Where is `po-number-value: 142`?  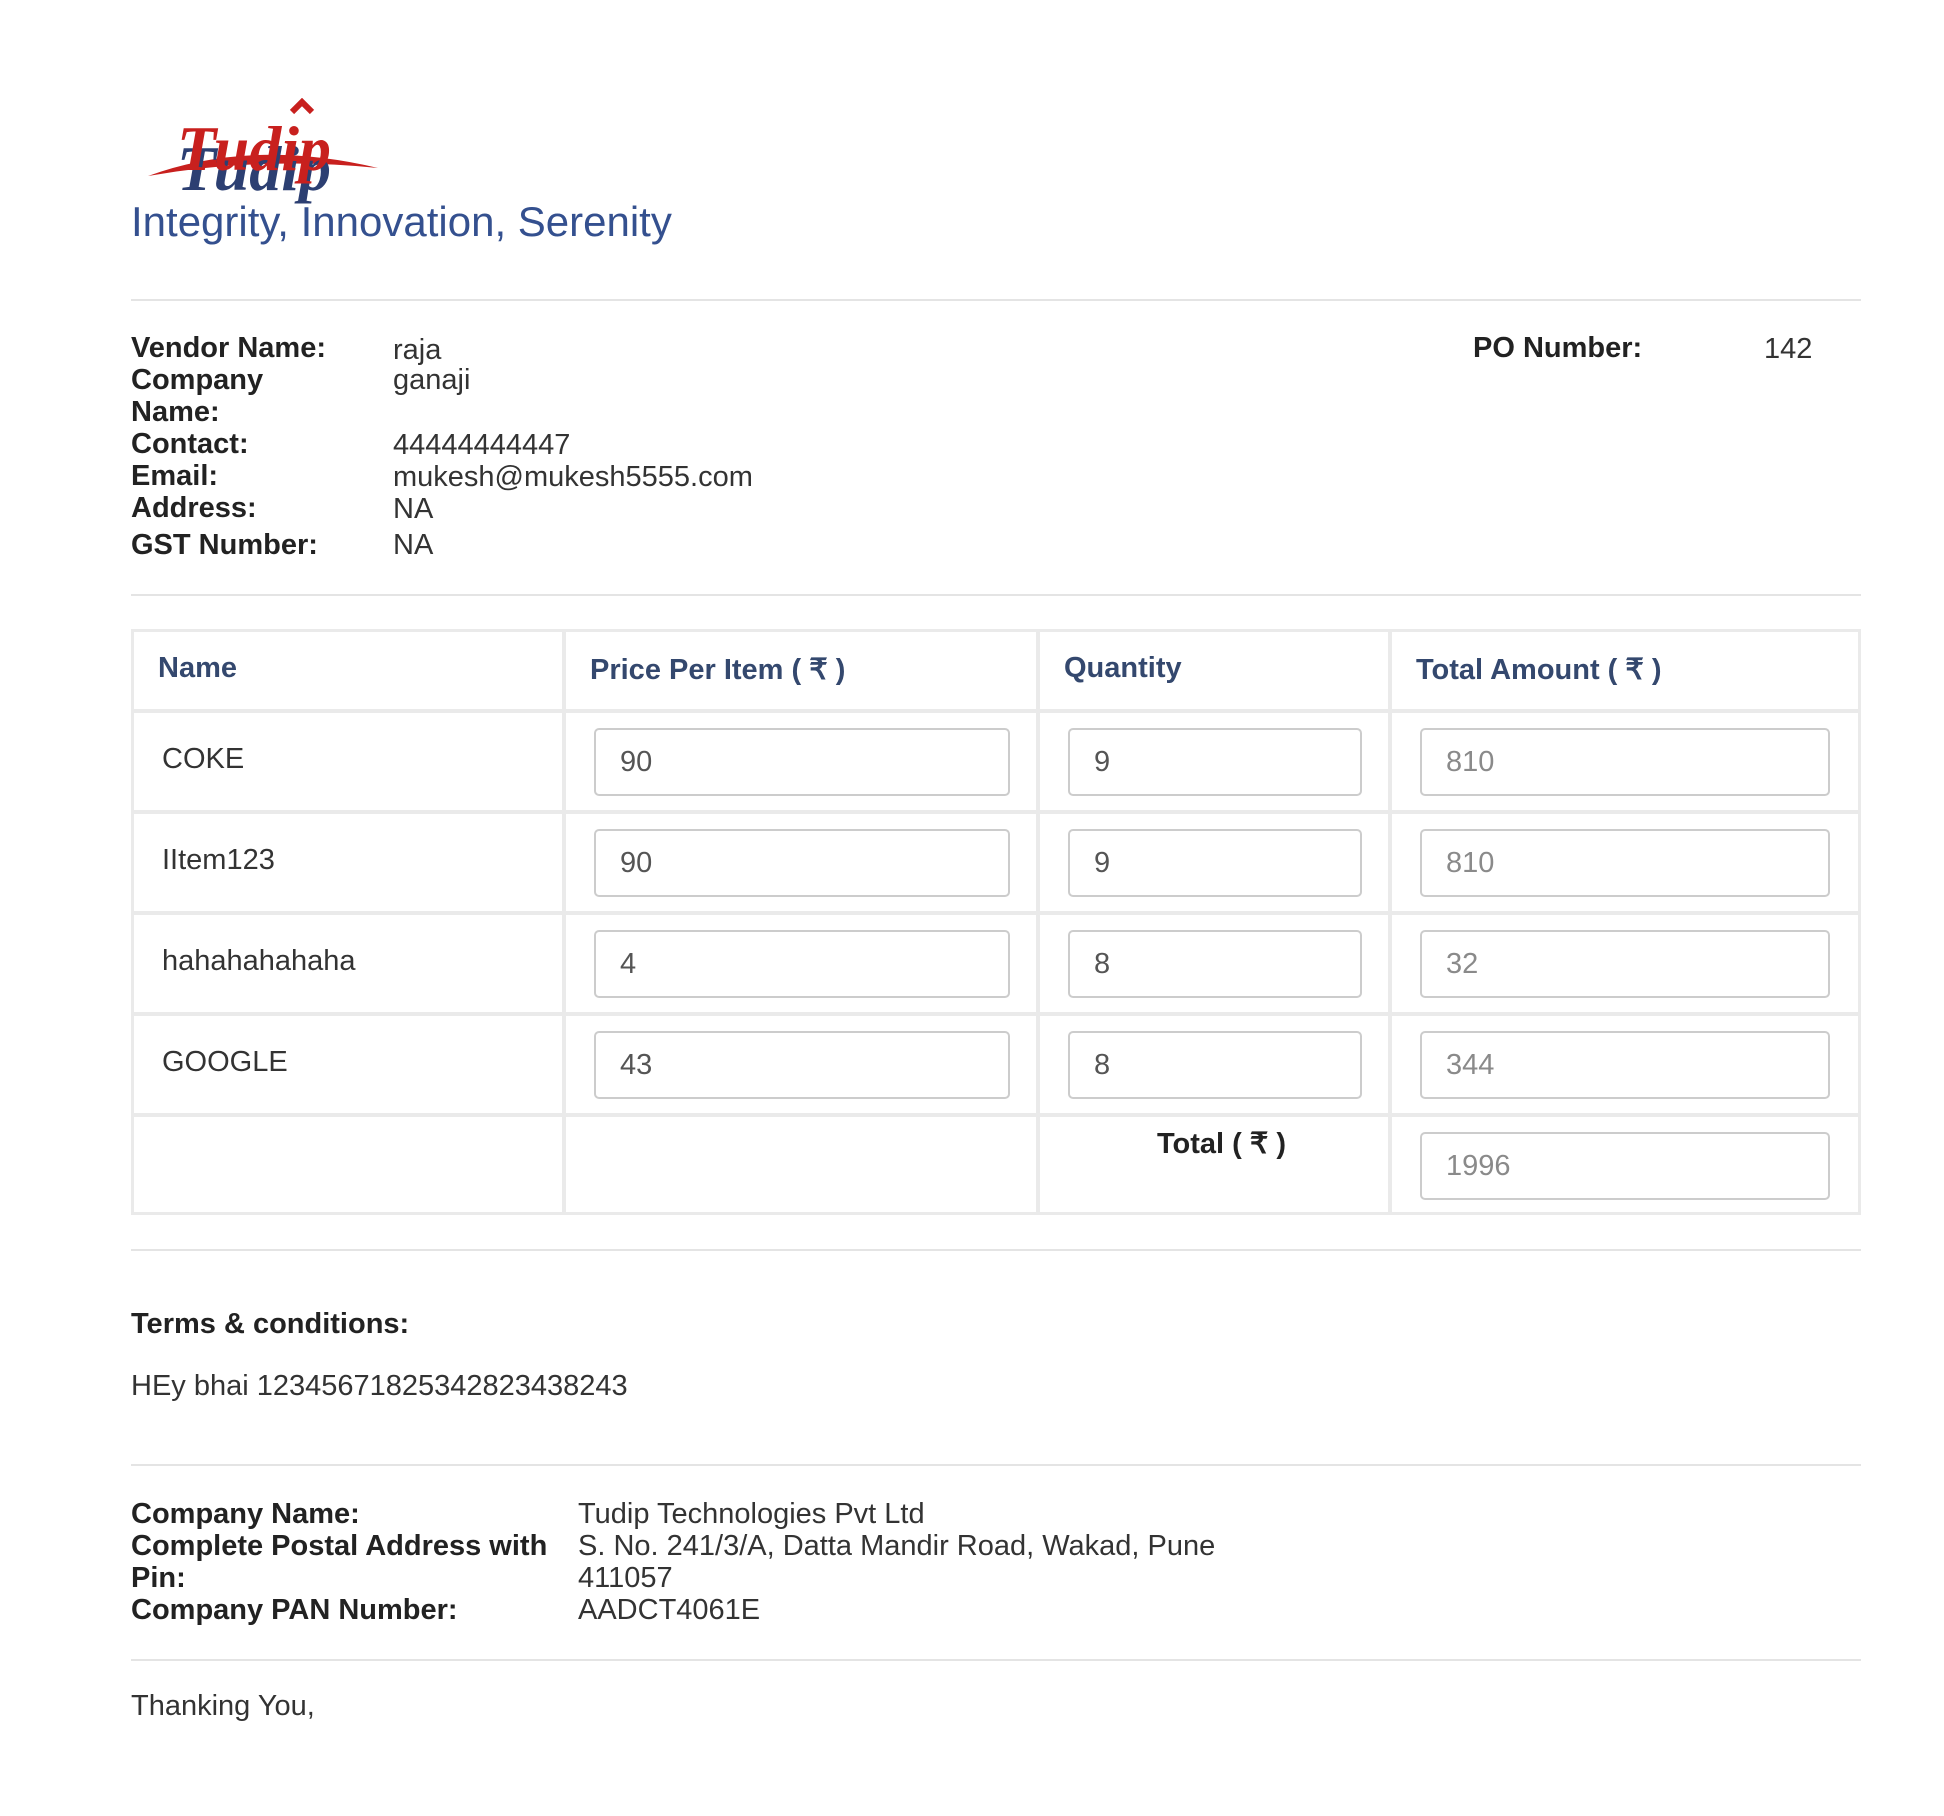 po-number-value: 142 is located at coordinates (1788, 349).